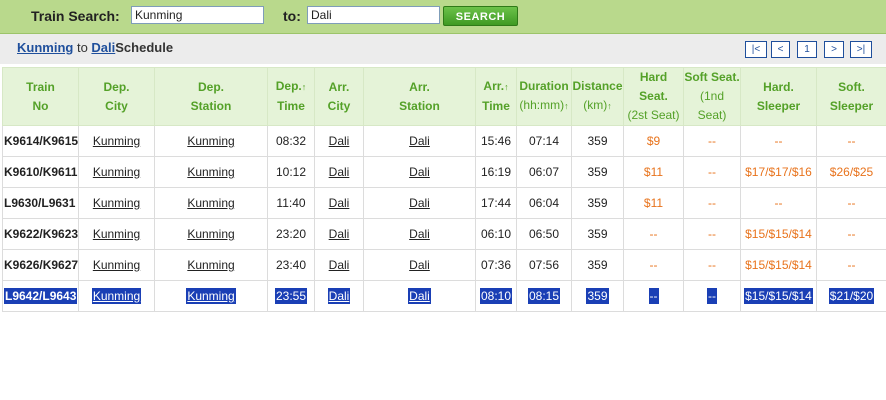  I want to click on duration: 06:04, so click(544, 203).